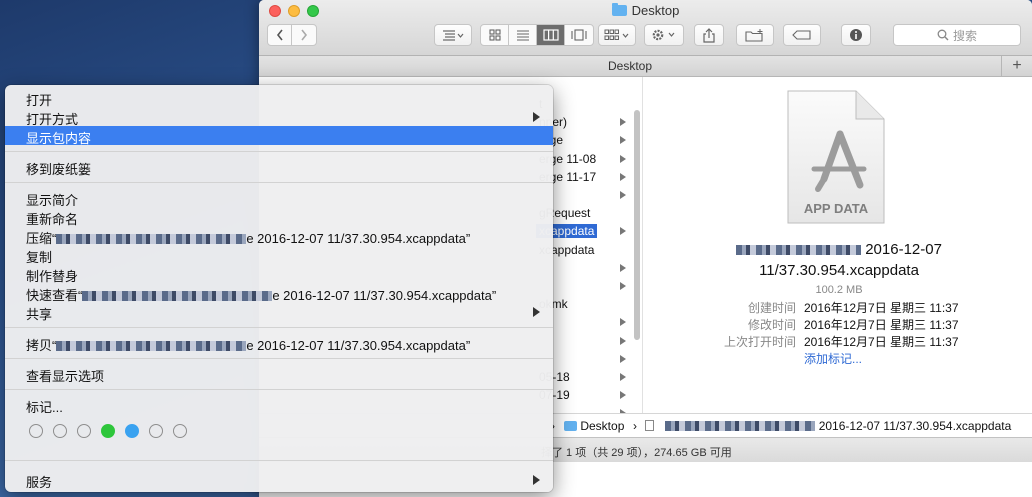  I want to click on menu-item-make-alias: 制作替身, so click(279, 274).